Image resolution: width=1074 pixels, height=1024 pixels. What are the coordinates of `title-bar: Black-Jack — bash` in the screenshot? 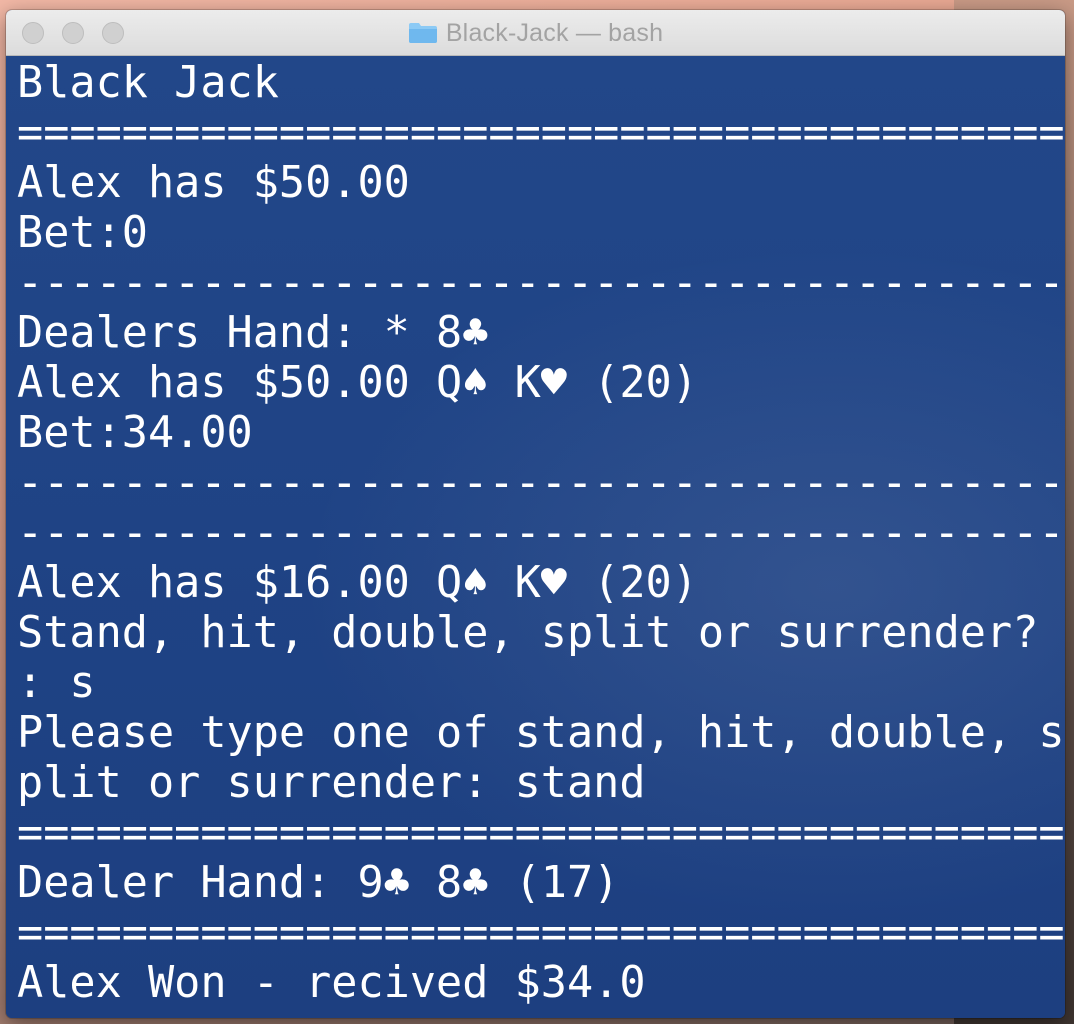 It's located at (535, 33).